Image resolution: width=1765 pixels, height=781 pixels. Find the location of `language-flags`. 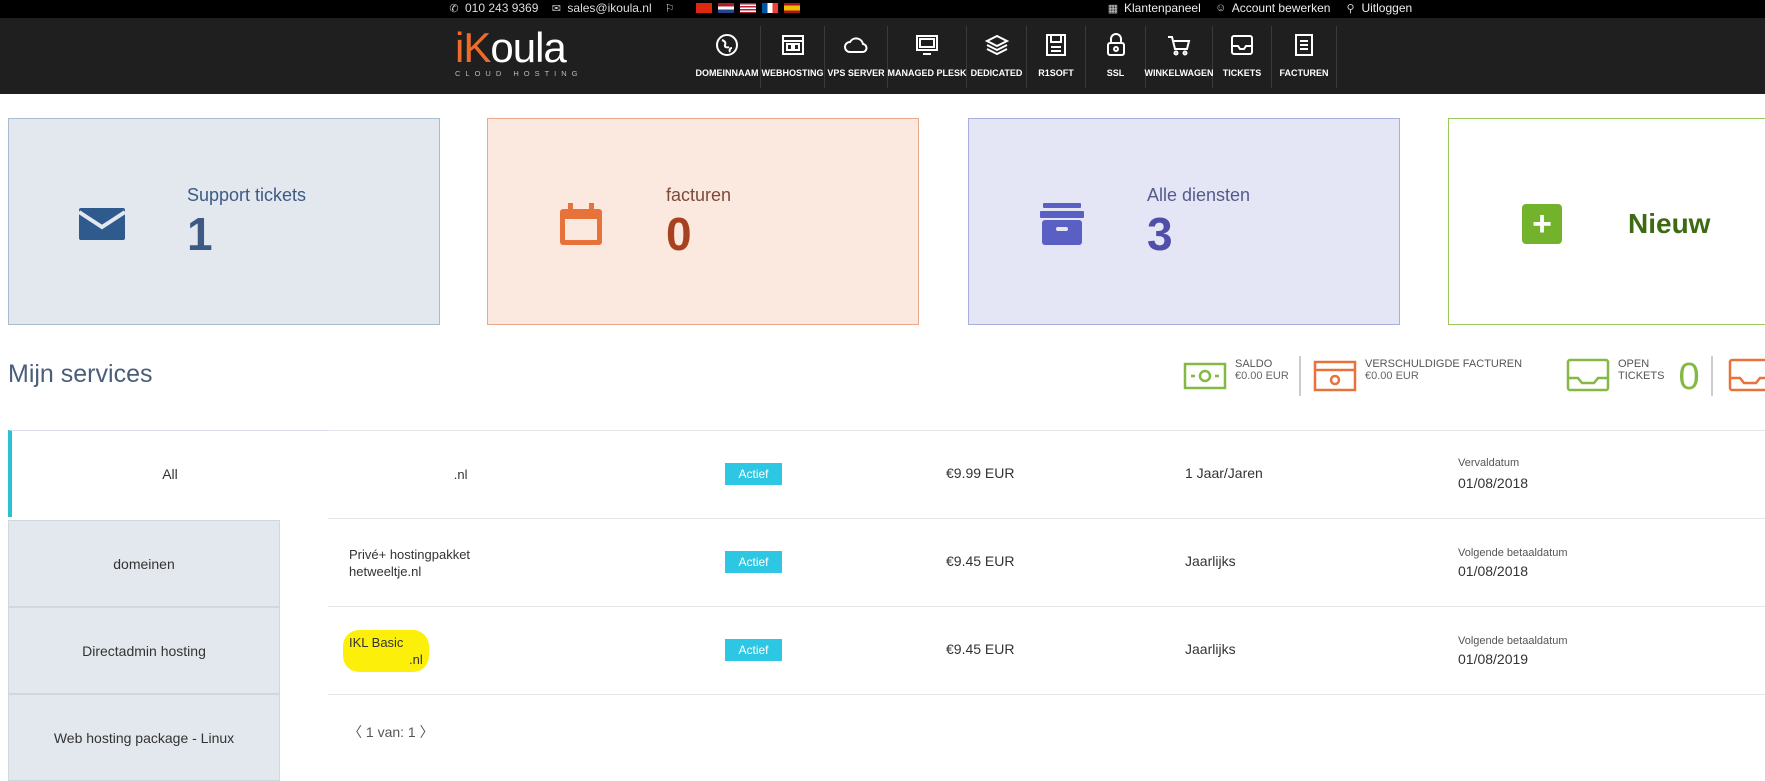

language-flags is located at coordinates (750, 8).